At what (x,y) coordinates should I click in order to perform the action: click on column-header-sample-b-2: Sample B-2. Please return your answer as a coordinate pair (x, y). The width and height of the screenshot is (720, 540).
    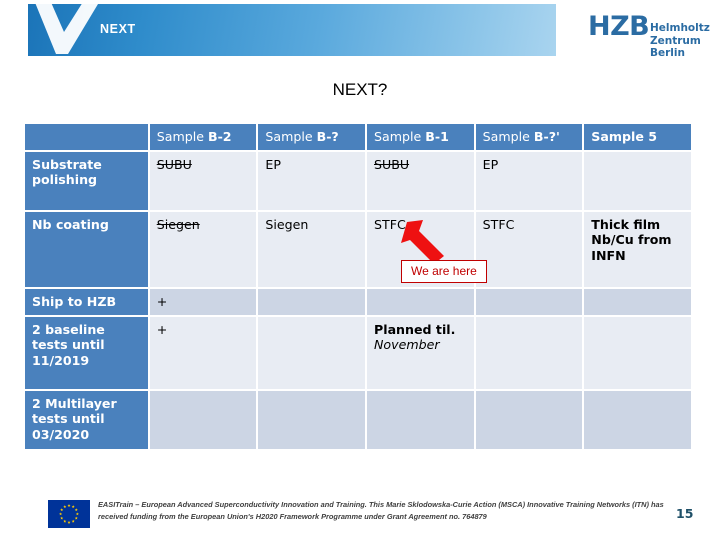
    Looking at the image, I should click on (203, 137).